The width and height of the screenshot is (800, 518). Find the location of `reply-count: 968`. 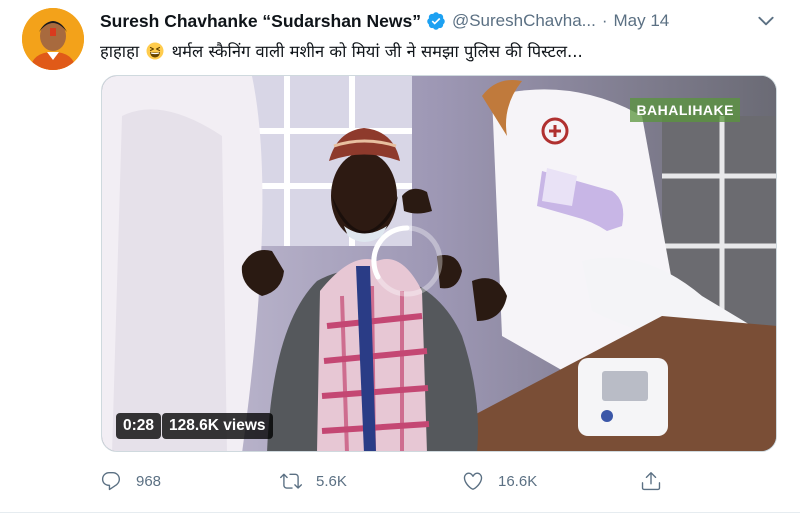

reply-count: 968 is located at coordinates (149, 481).